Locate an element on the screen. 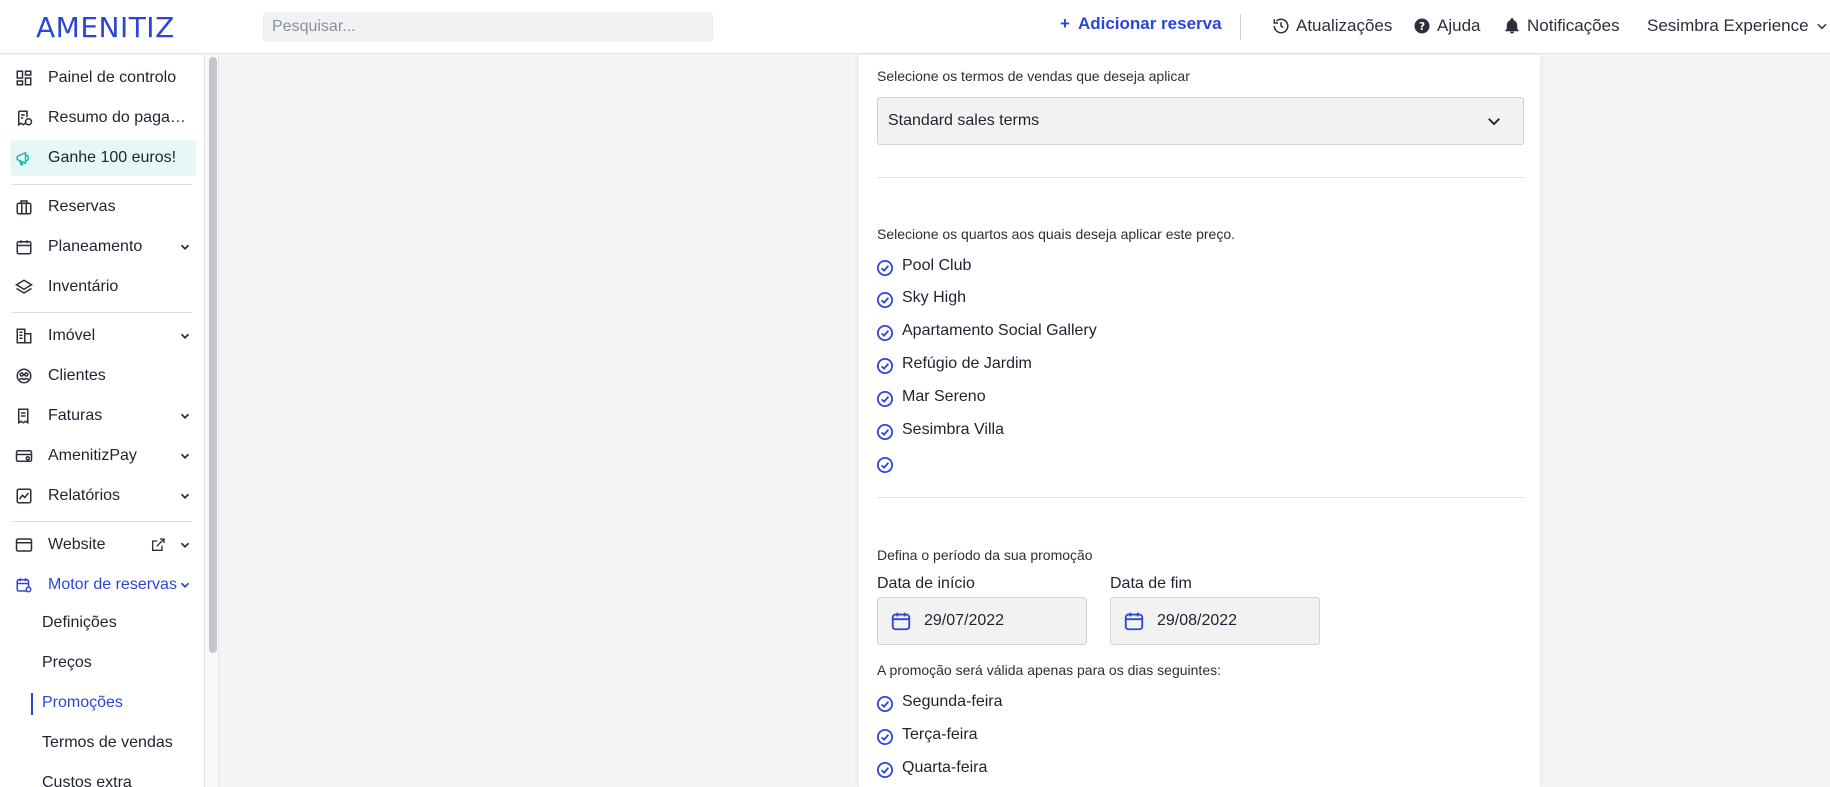 The width and height of the screenshot is (1830, 787). updates-button: Atualizações is located at coordinates (1332, 26).